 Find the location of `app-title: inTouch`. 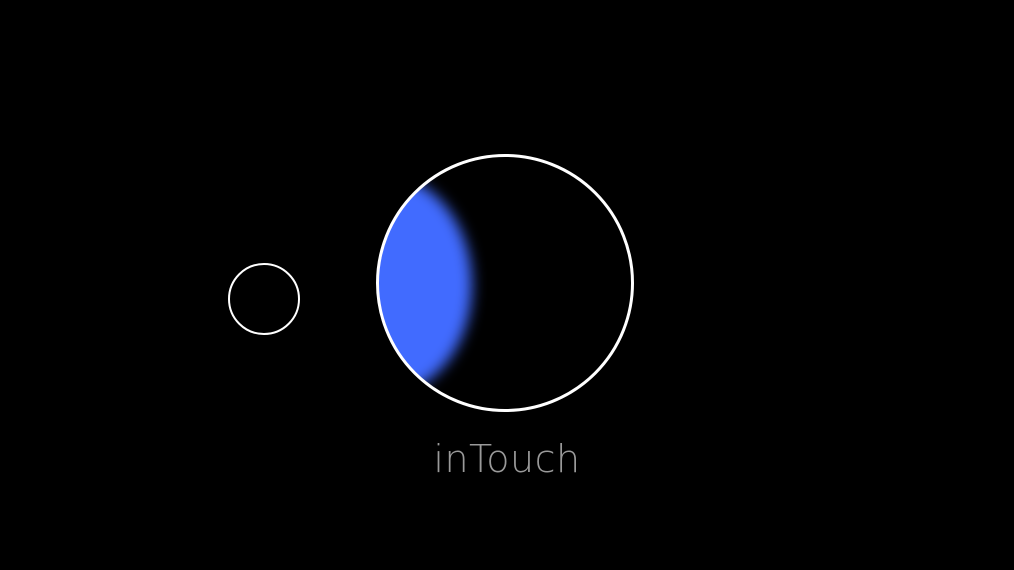

app-title: inTouch is located at coordinates (507, 459).